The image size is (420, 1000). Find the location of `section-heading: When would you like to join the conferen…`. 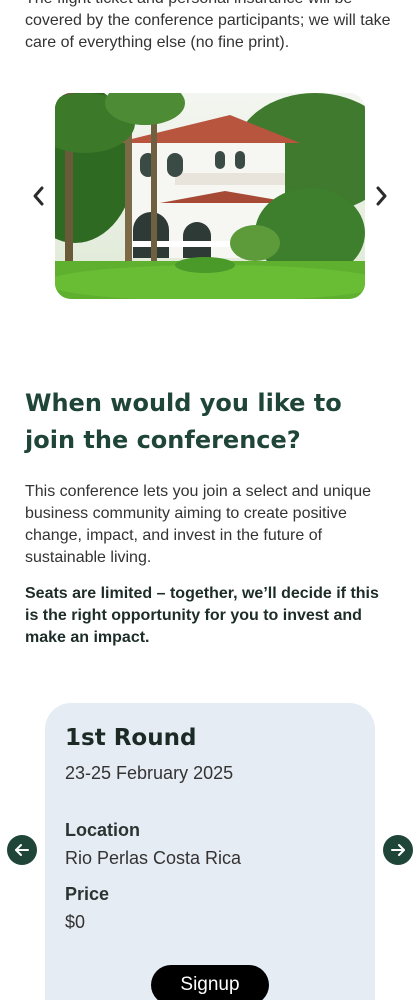

section-heading: When would you like to join the conferen… is located at coordinates (183, 421).